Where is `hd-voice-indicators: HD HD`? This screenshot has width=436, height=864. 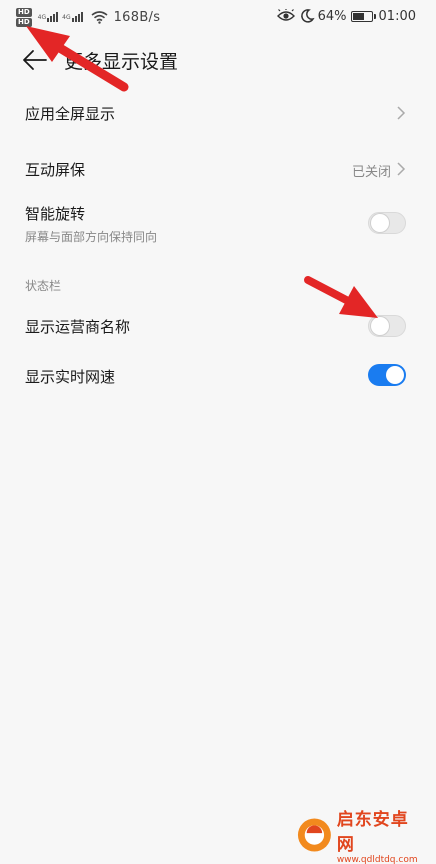
hd-voice-indicators: HD HD is located at coordinates (24, 17).